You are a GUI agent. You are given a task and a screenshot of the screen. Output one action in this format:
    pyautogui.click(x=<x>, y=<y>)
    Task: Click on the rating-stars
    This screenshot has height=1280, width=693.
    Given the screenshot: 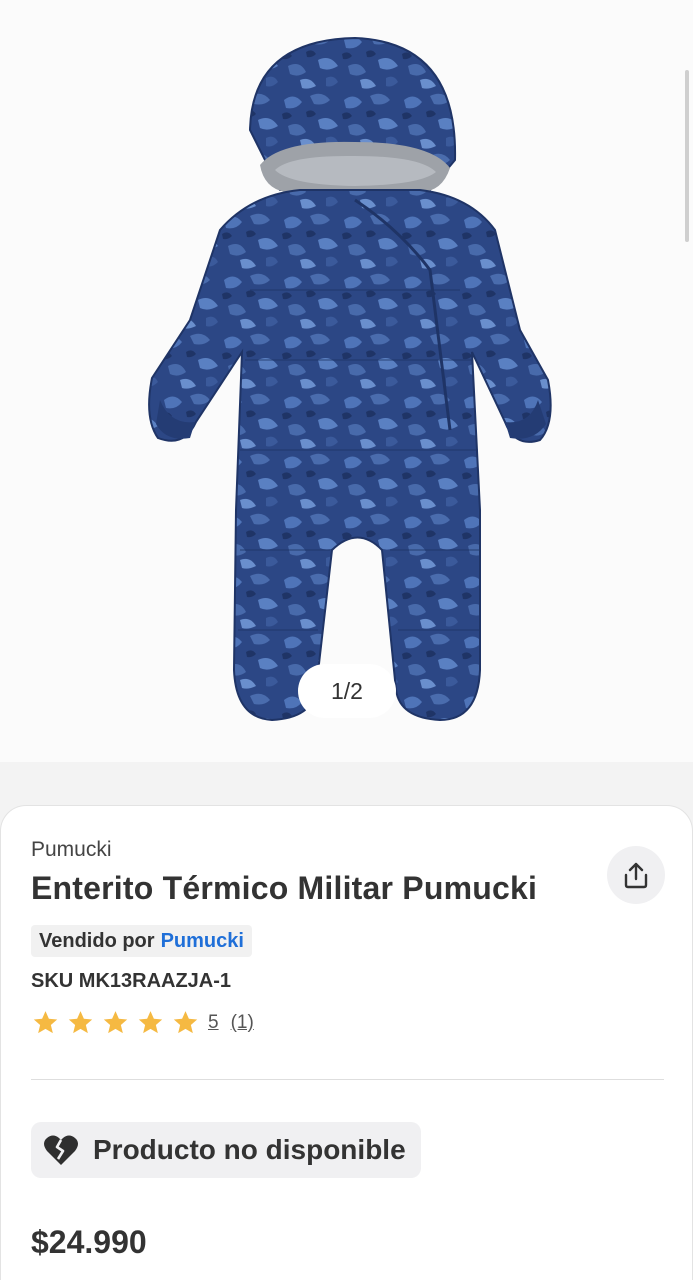 What is the action you would take?
    pyautogui.click(x=115, y=1023)
    